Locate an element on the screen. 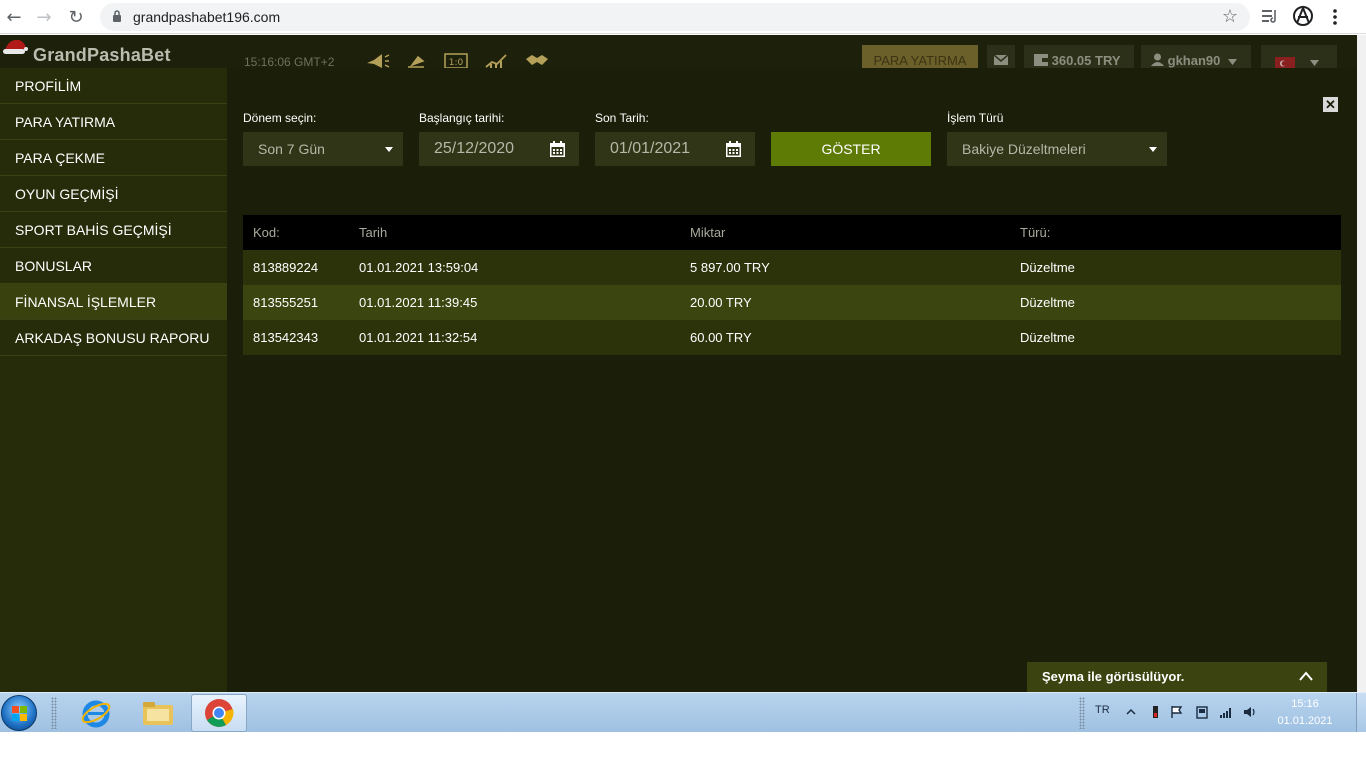 The image size is (1366, 768). transaction-type-select: Bakiye Düzeltmeleri is located at coordinates (1057, 149).